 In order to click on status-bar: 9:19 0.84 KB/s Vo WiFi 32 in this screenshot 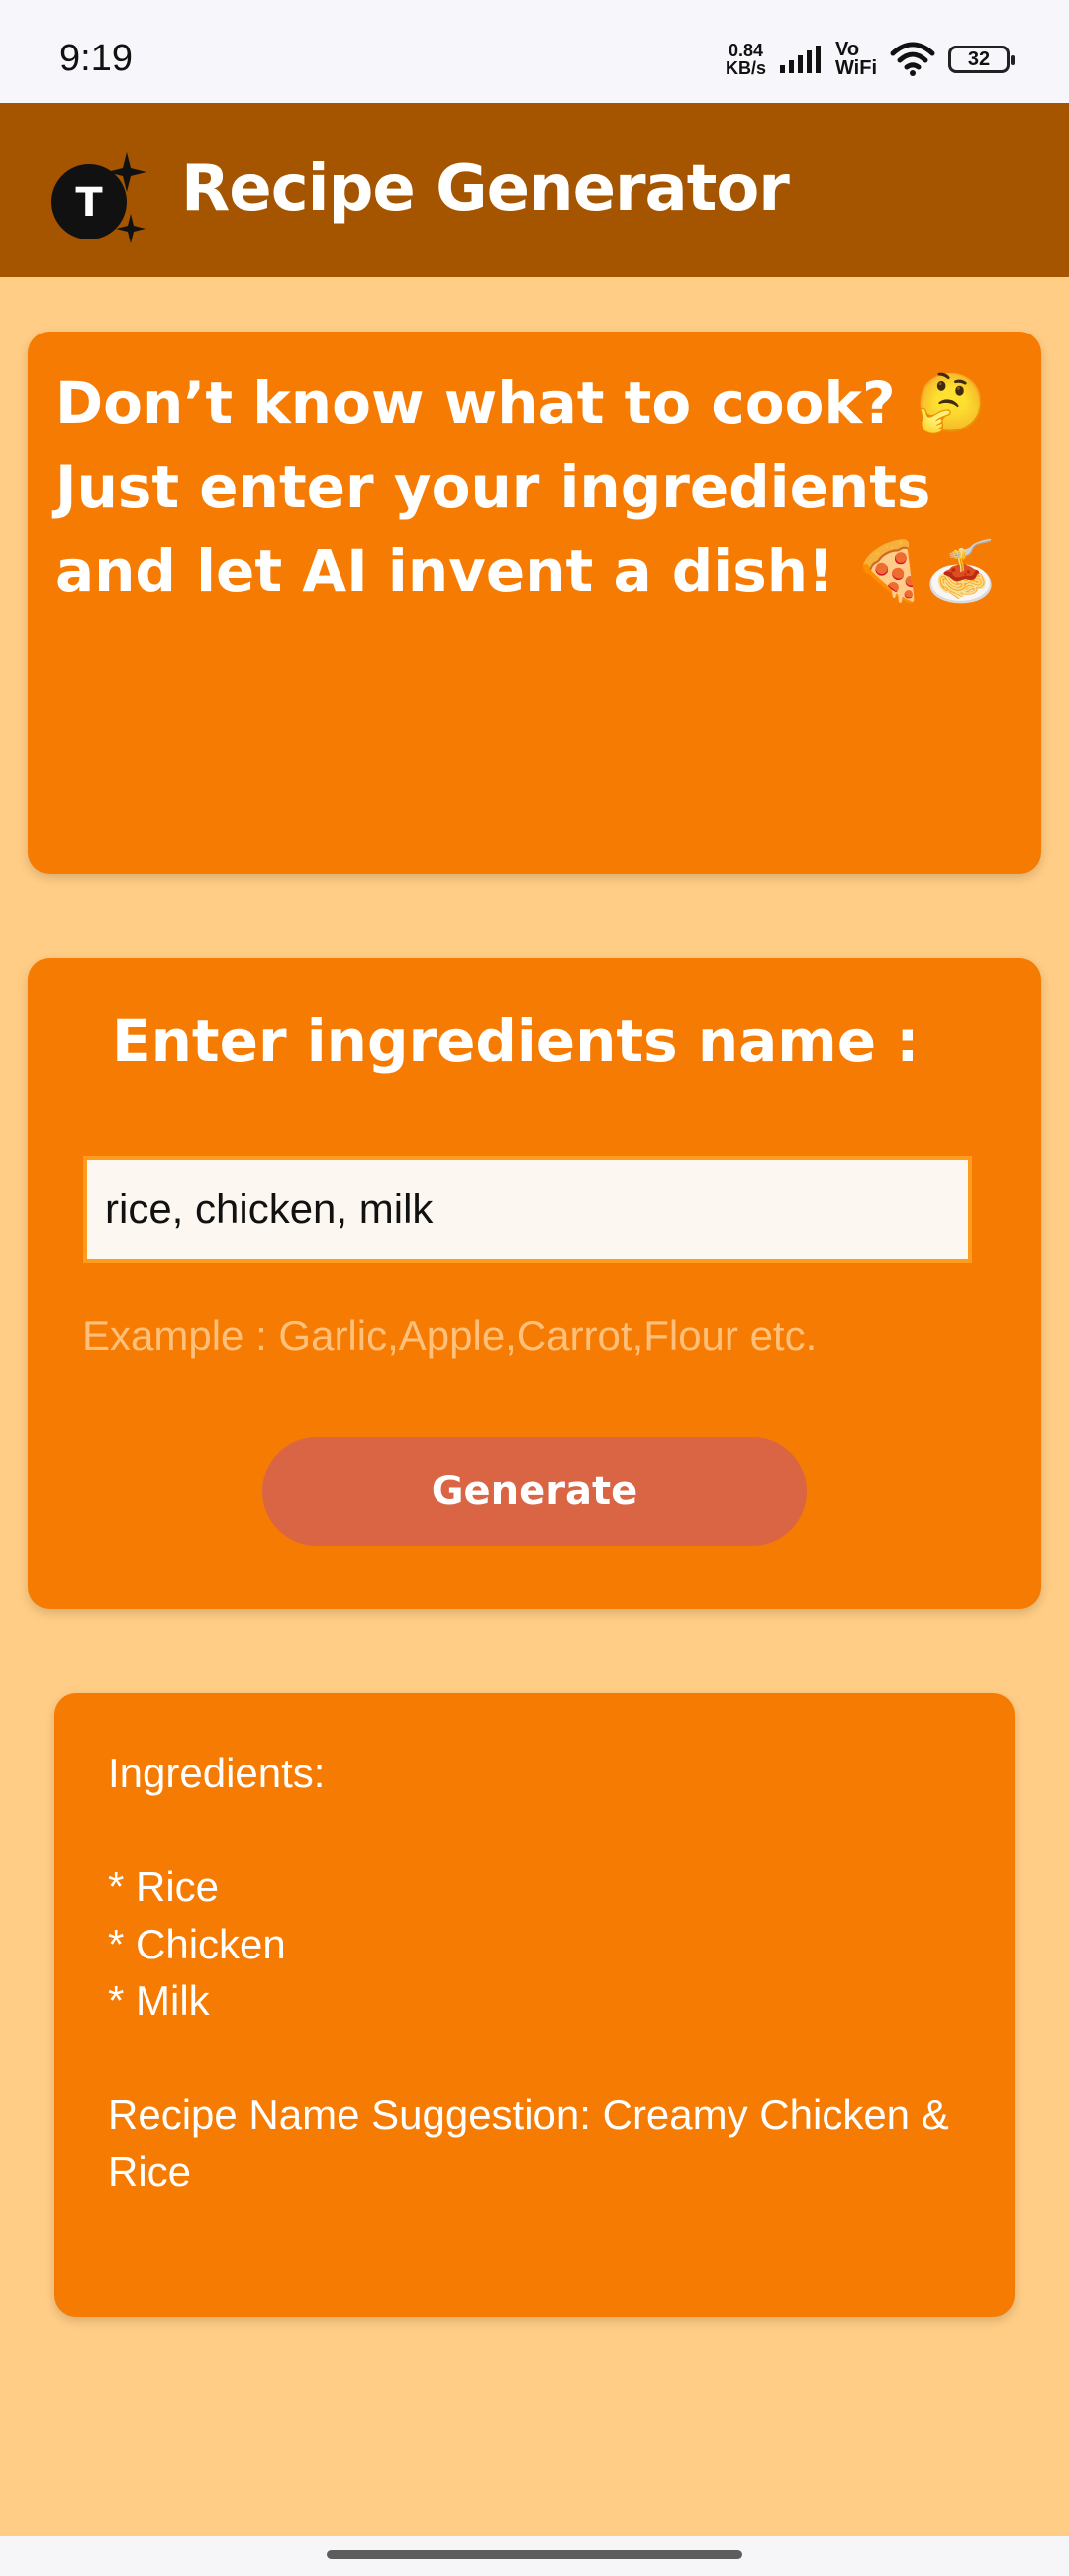, I will do `click(534, 51)`.